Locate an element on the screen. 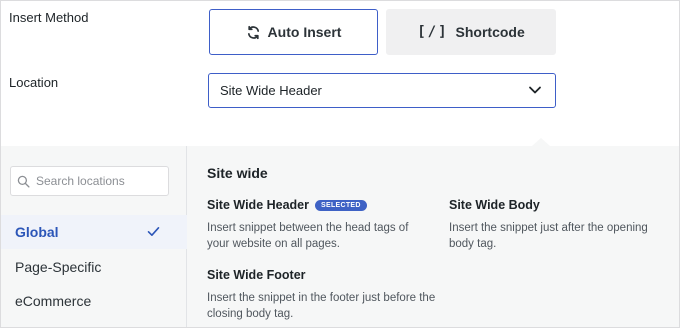 Image resolution: width=680 pixels, height=328 pixels. search-icon is located at coordinates (23, 181).